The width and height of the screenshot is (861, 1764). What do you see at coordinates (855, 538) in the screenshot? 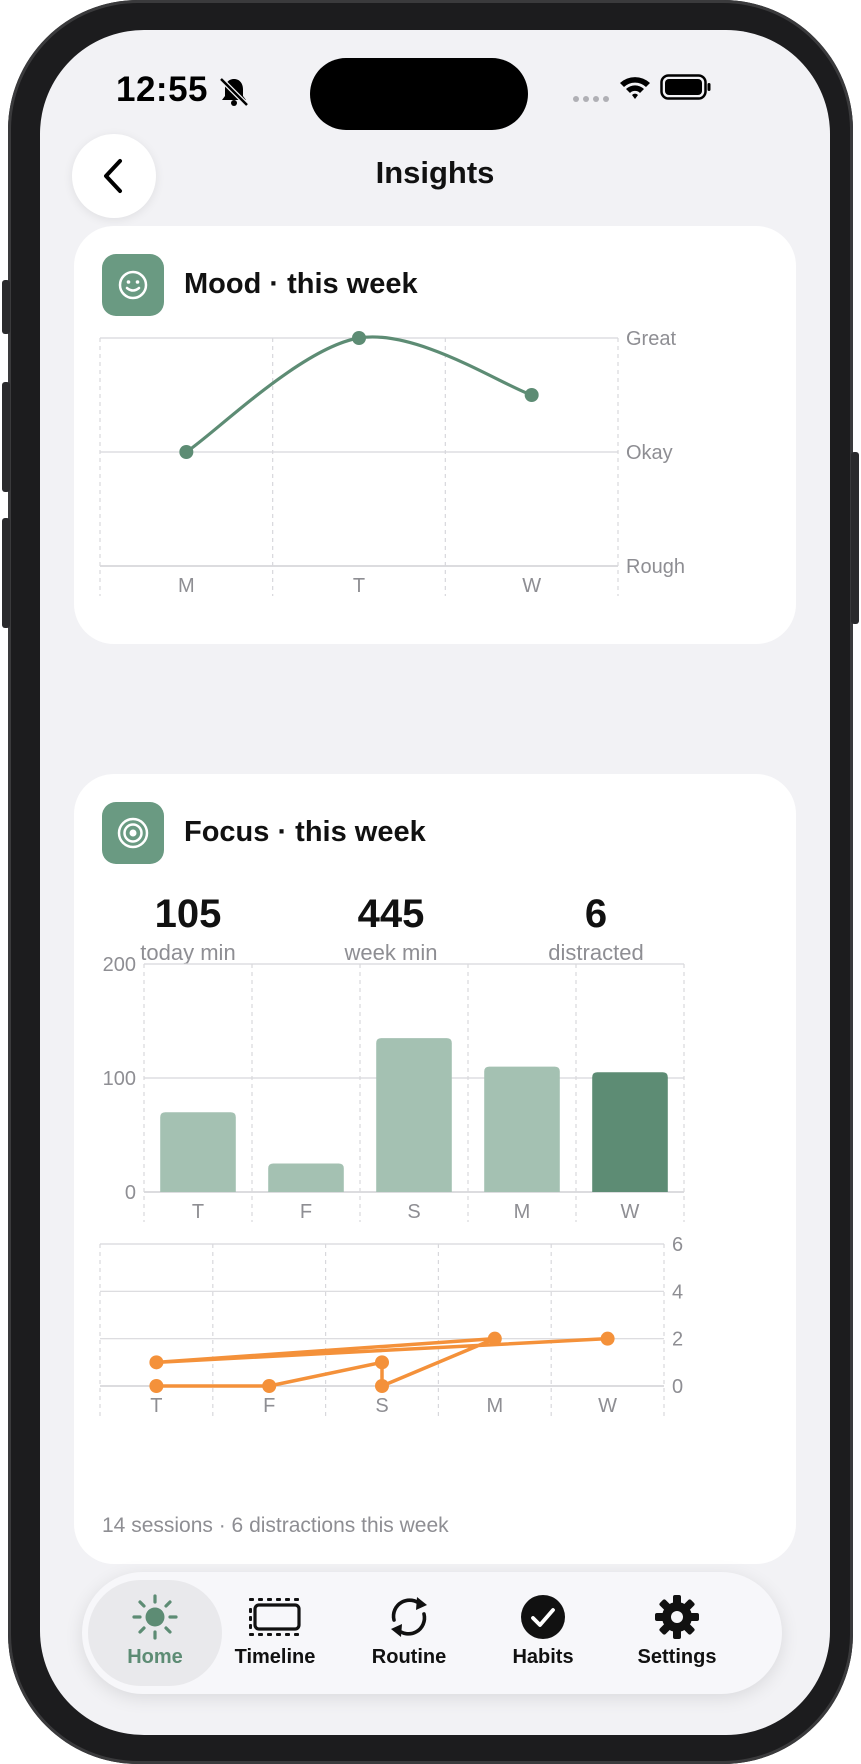
I see `power-button` at bounding box center [855, 538].